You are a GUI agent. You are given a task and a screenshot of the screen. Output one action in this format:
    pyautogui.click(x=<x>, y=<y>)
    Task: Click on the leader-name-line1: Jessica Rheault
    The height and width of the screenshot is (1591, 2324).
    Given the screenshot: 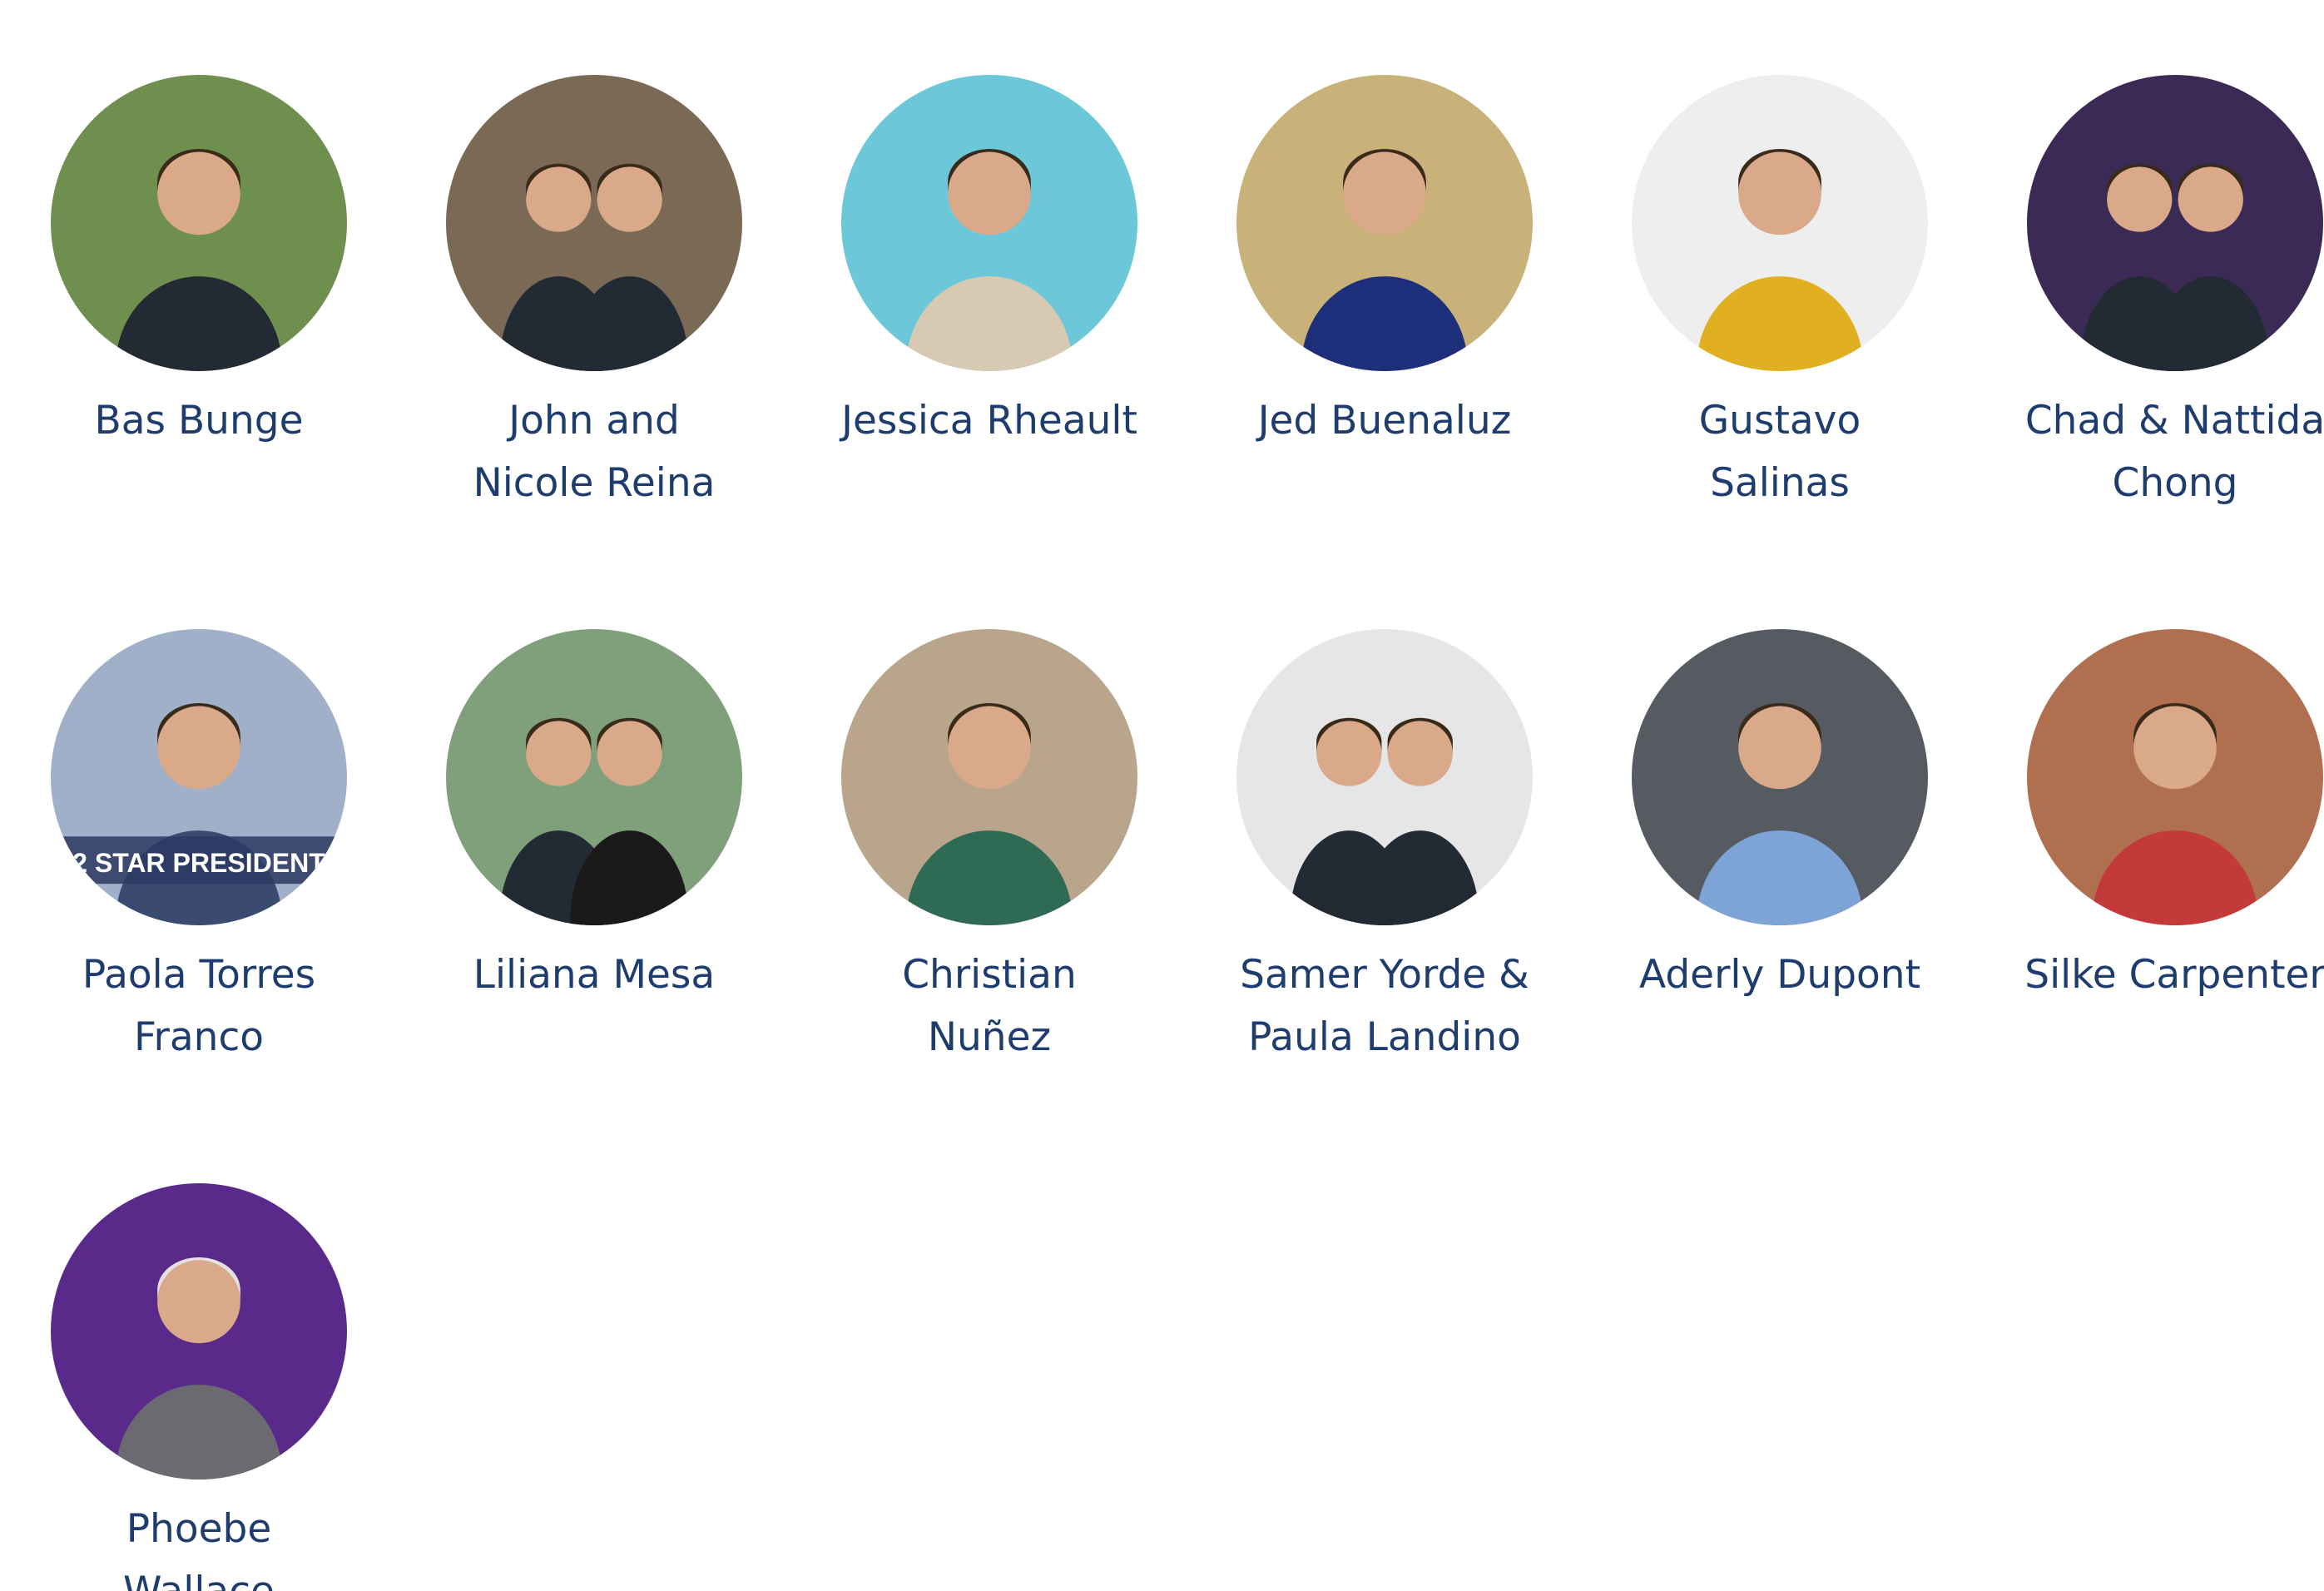 What is the action you would take?
    pyautogui.click(x=989, y=421)
    